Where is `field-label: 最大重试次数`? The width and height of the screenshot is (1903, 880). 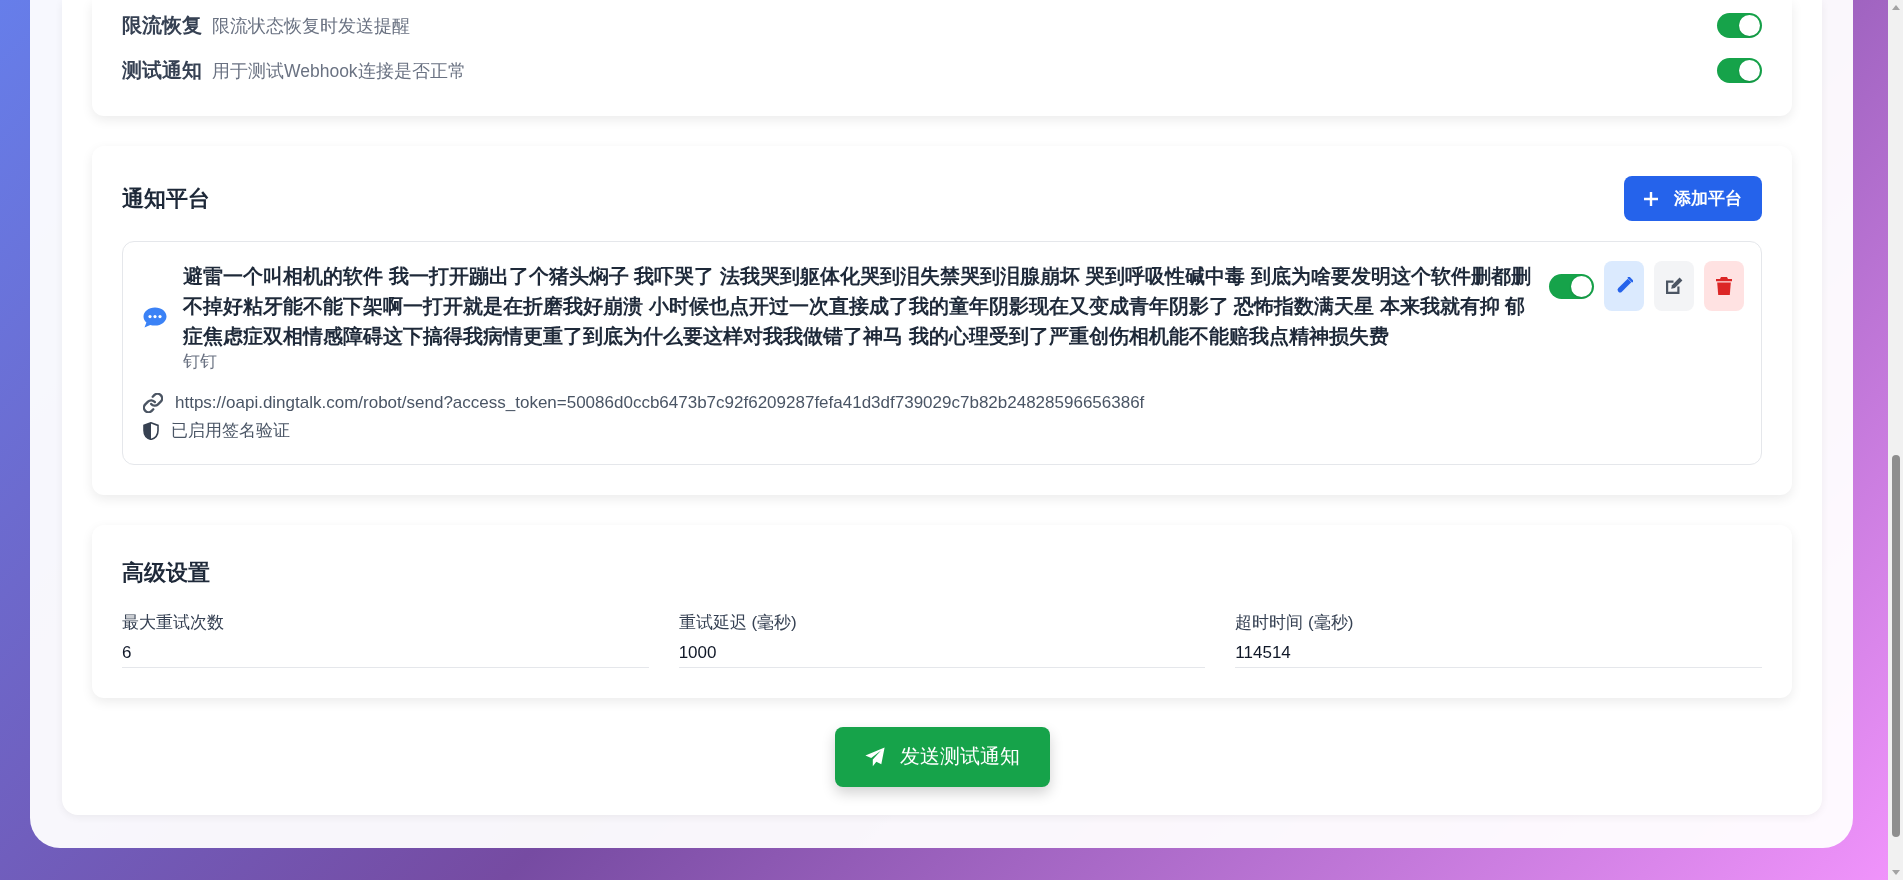
field-label: 最大重试次数 is located at coordinates (173, 623).